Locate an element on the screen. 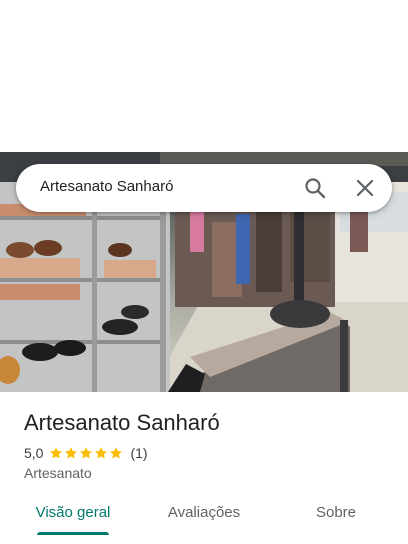  rating-row: 5,0 (1) is located at coordinates (86, 453).